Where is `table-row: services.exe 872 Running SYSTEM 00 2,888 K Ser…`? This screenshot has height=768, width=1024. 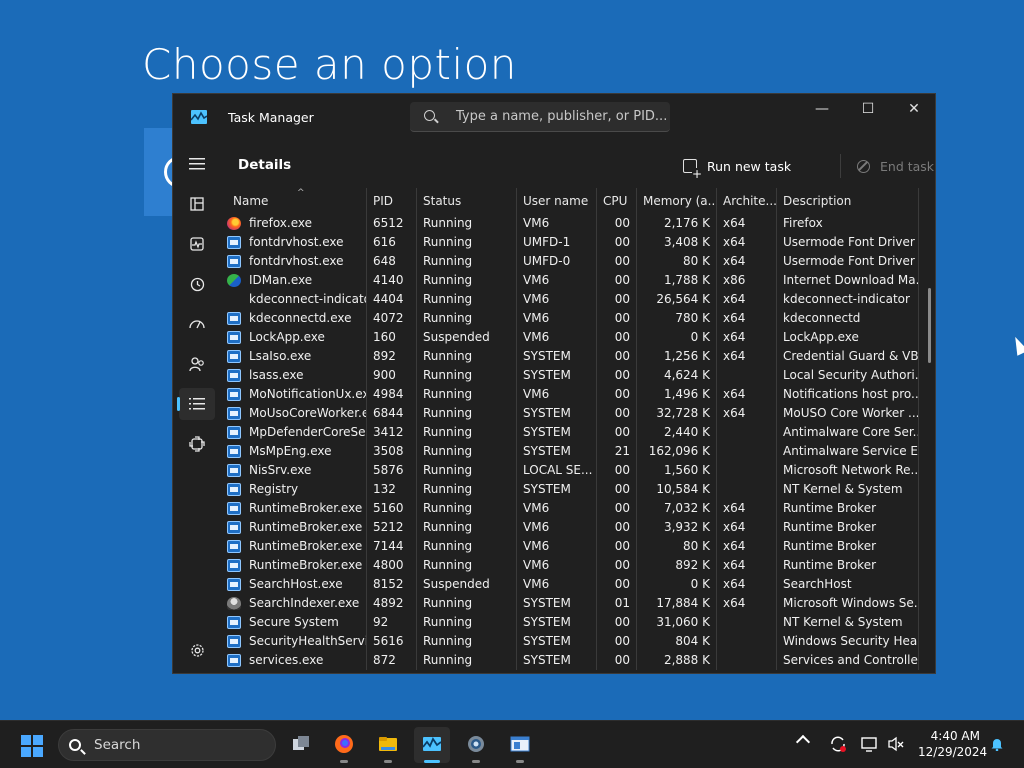
table-row: services.exe 872 Running SYSTEM 00 2,888 K Ser… is located at coordinates (571, 660).